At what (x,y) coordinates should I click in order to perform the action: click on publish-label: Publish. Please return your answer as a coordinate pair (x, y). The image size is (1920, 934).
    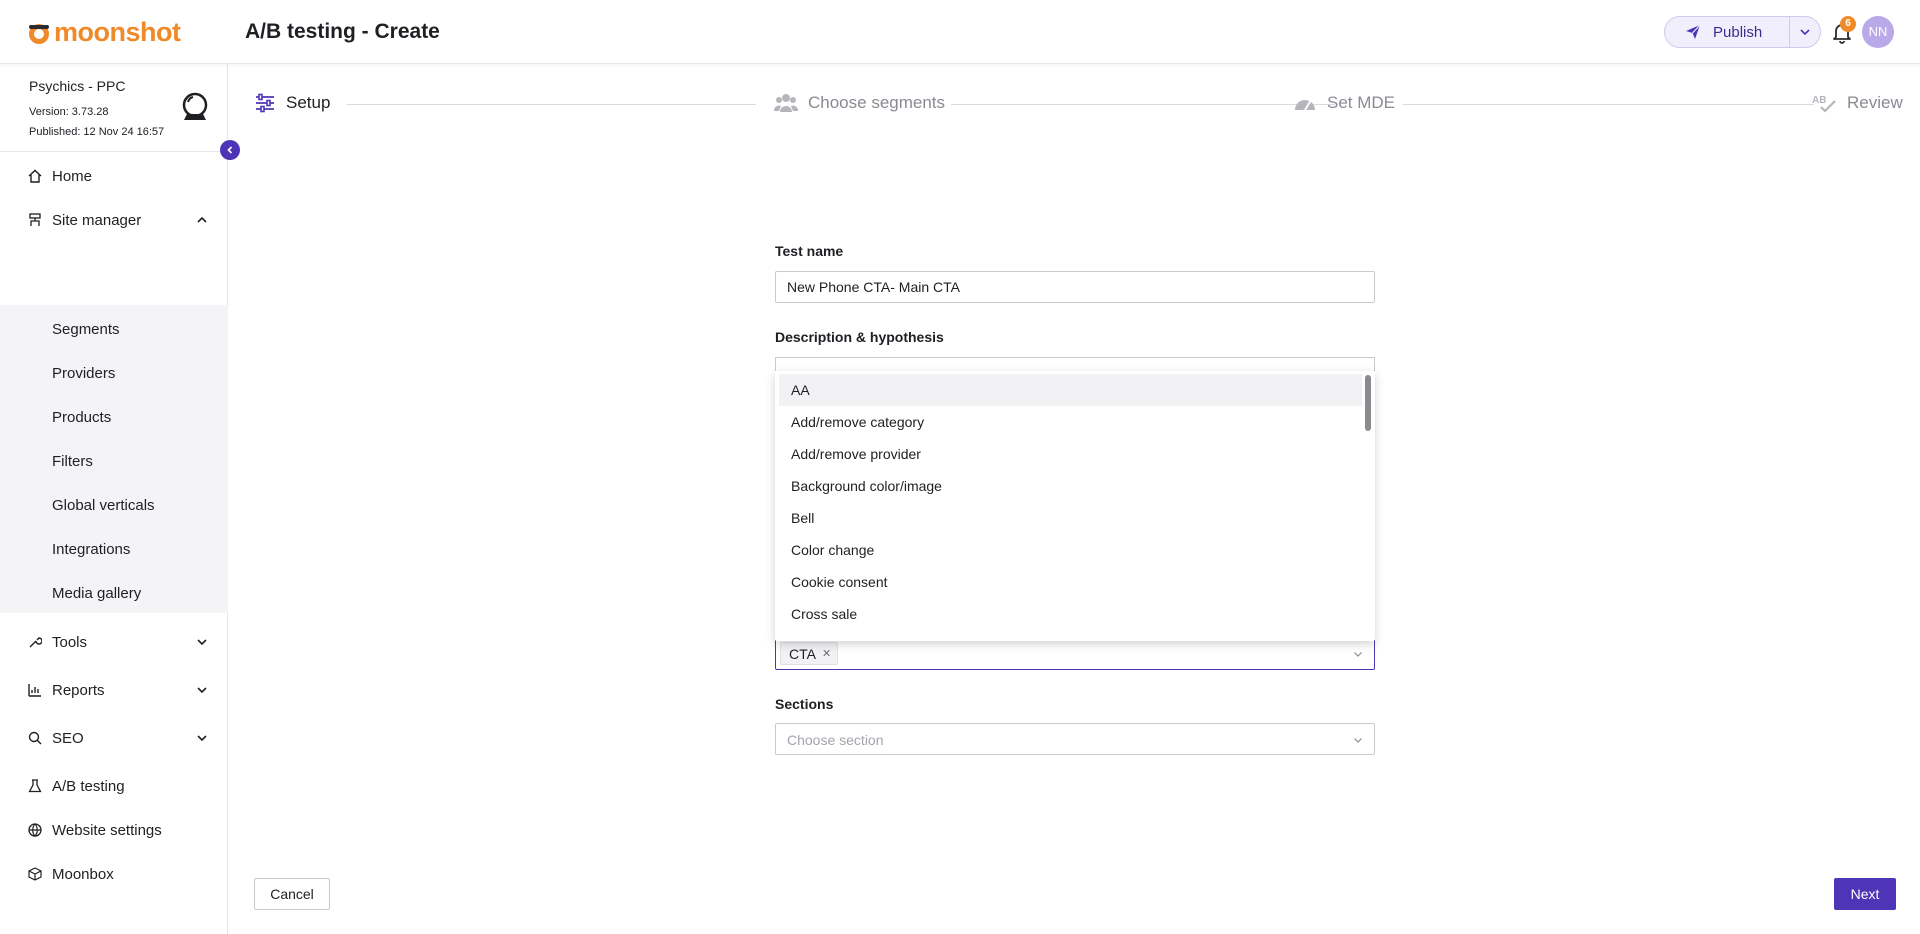
    Looking at the image, I should click on (1738, 32).